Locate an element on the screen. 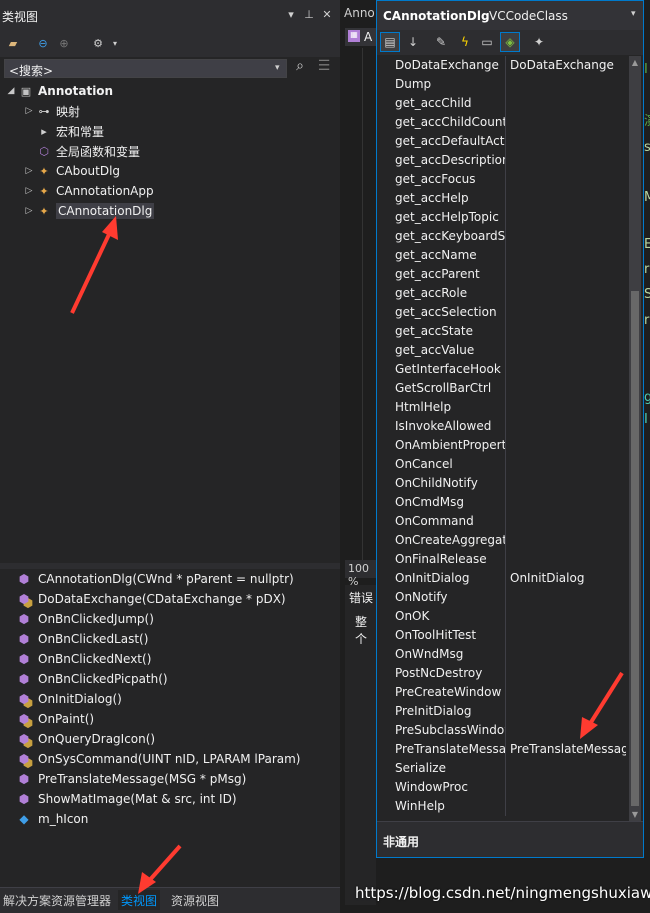 The height and width of the screenshot is (913, 650). property-row: get_accSelection is located at coordinates (509, 312).